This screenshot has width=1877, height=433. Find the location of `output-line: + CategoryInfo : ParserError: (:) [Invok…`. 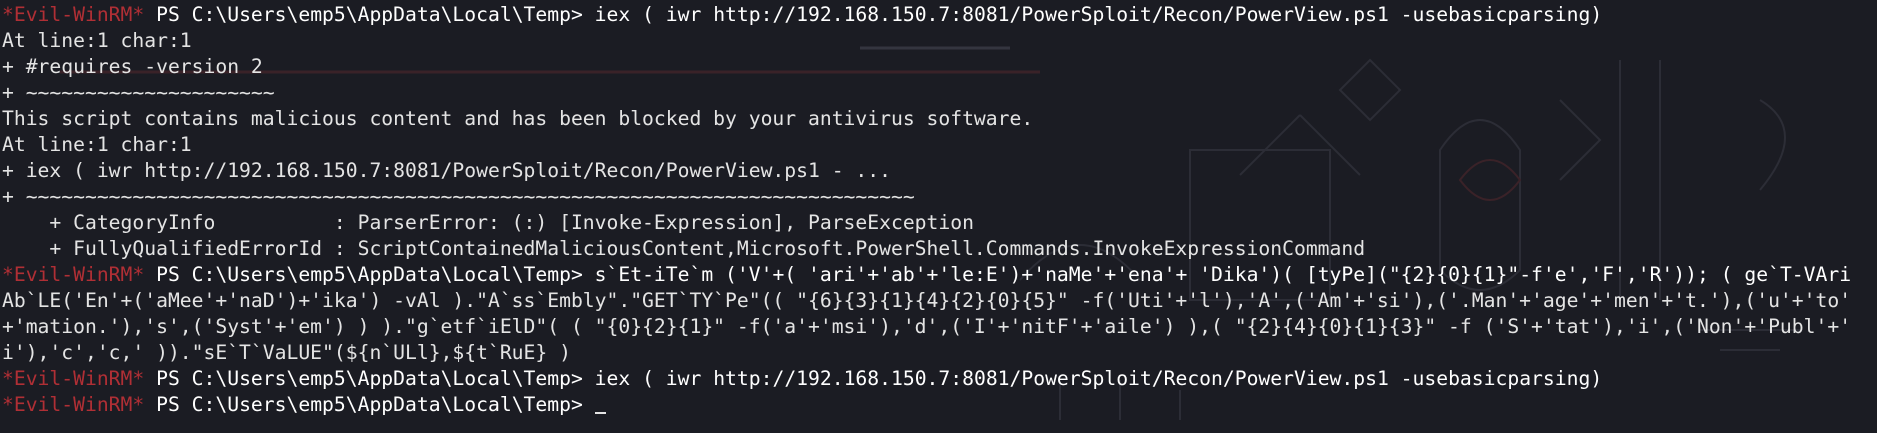

output-line: + CategoryInfo : ParserError: (:) [Invok… is located at coordinates (939, 223).